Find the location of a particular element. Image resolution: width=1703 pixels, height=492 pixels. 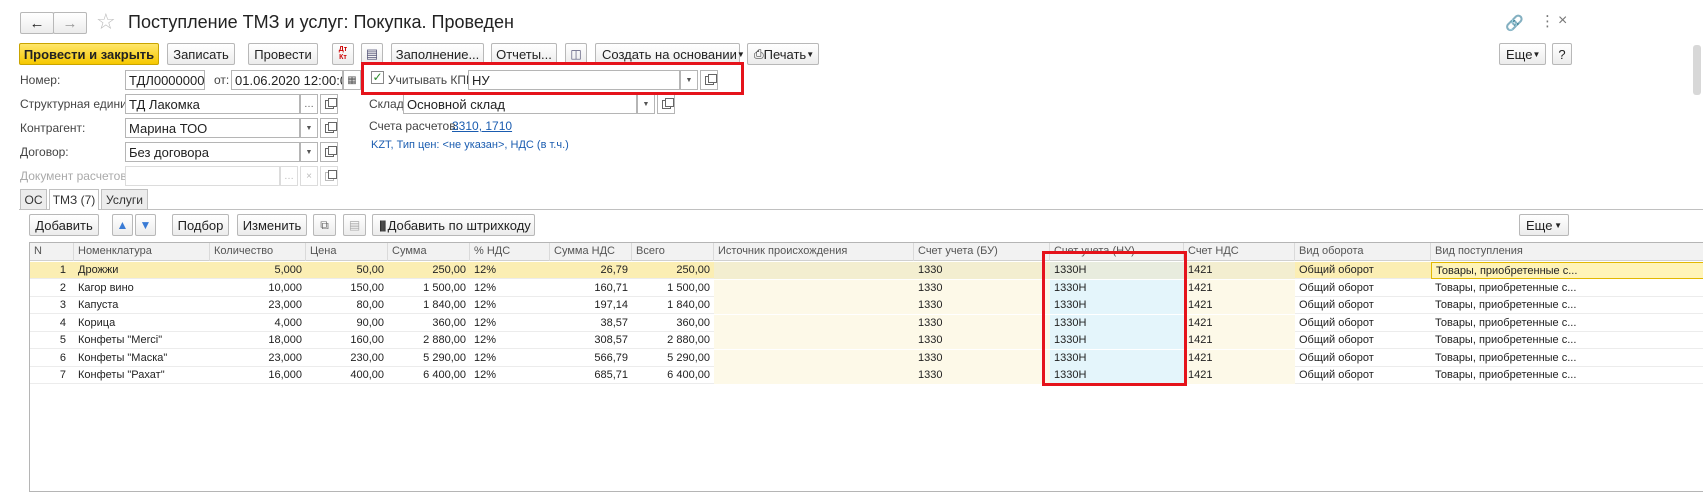

contractor-field: Марина ТОО is located at coordinates (212, 128).